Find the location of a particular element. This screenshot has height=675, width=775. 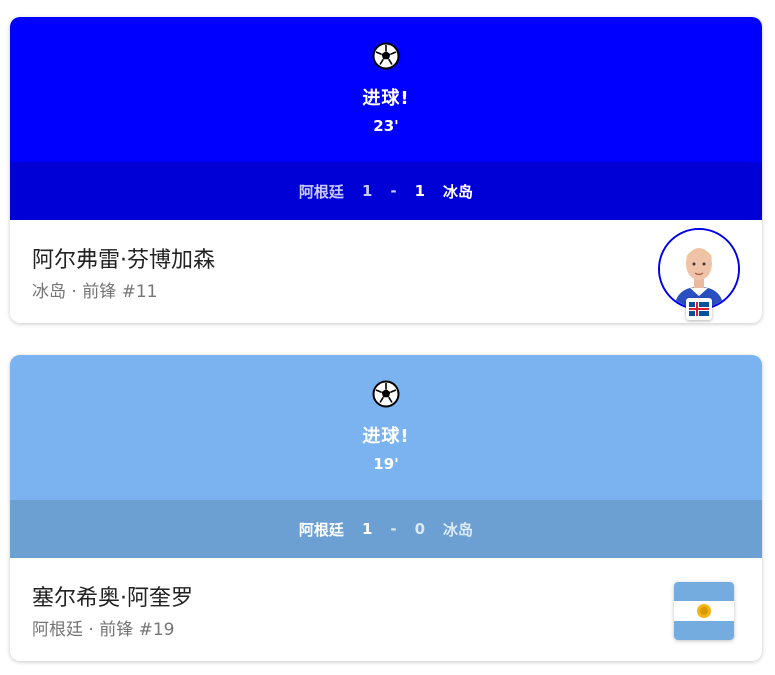

player-avatar is located at coordinates (699, 274).